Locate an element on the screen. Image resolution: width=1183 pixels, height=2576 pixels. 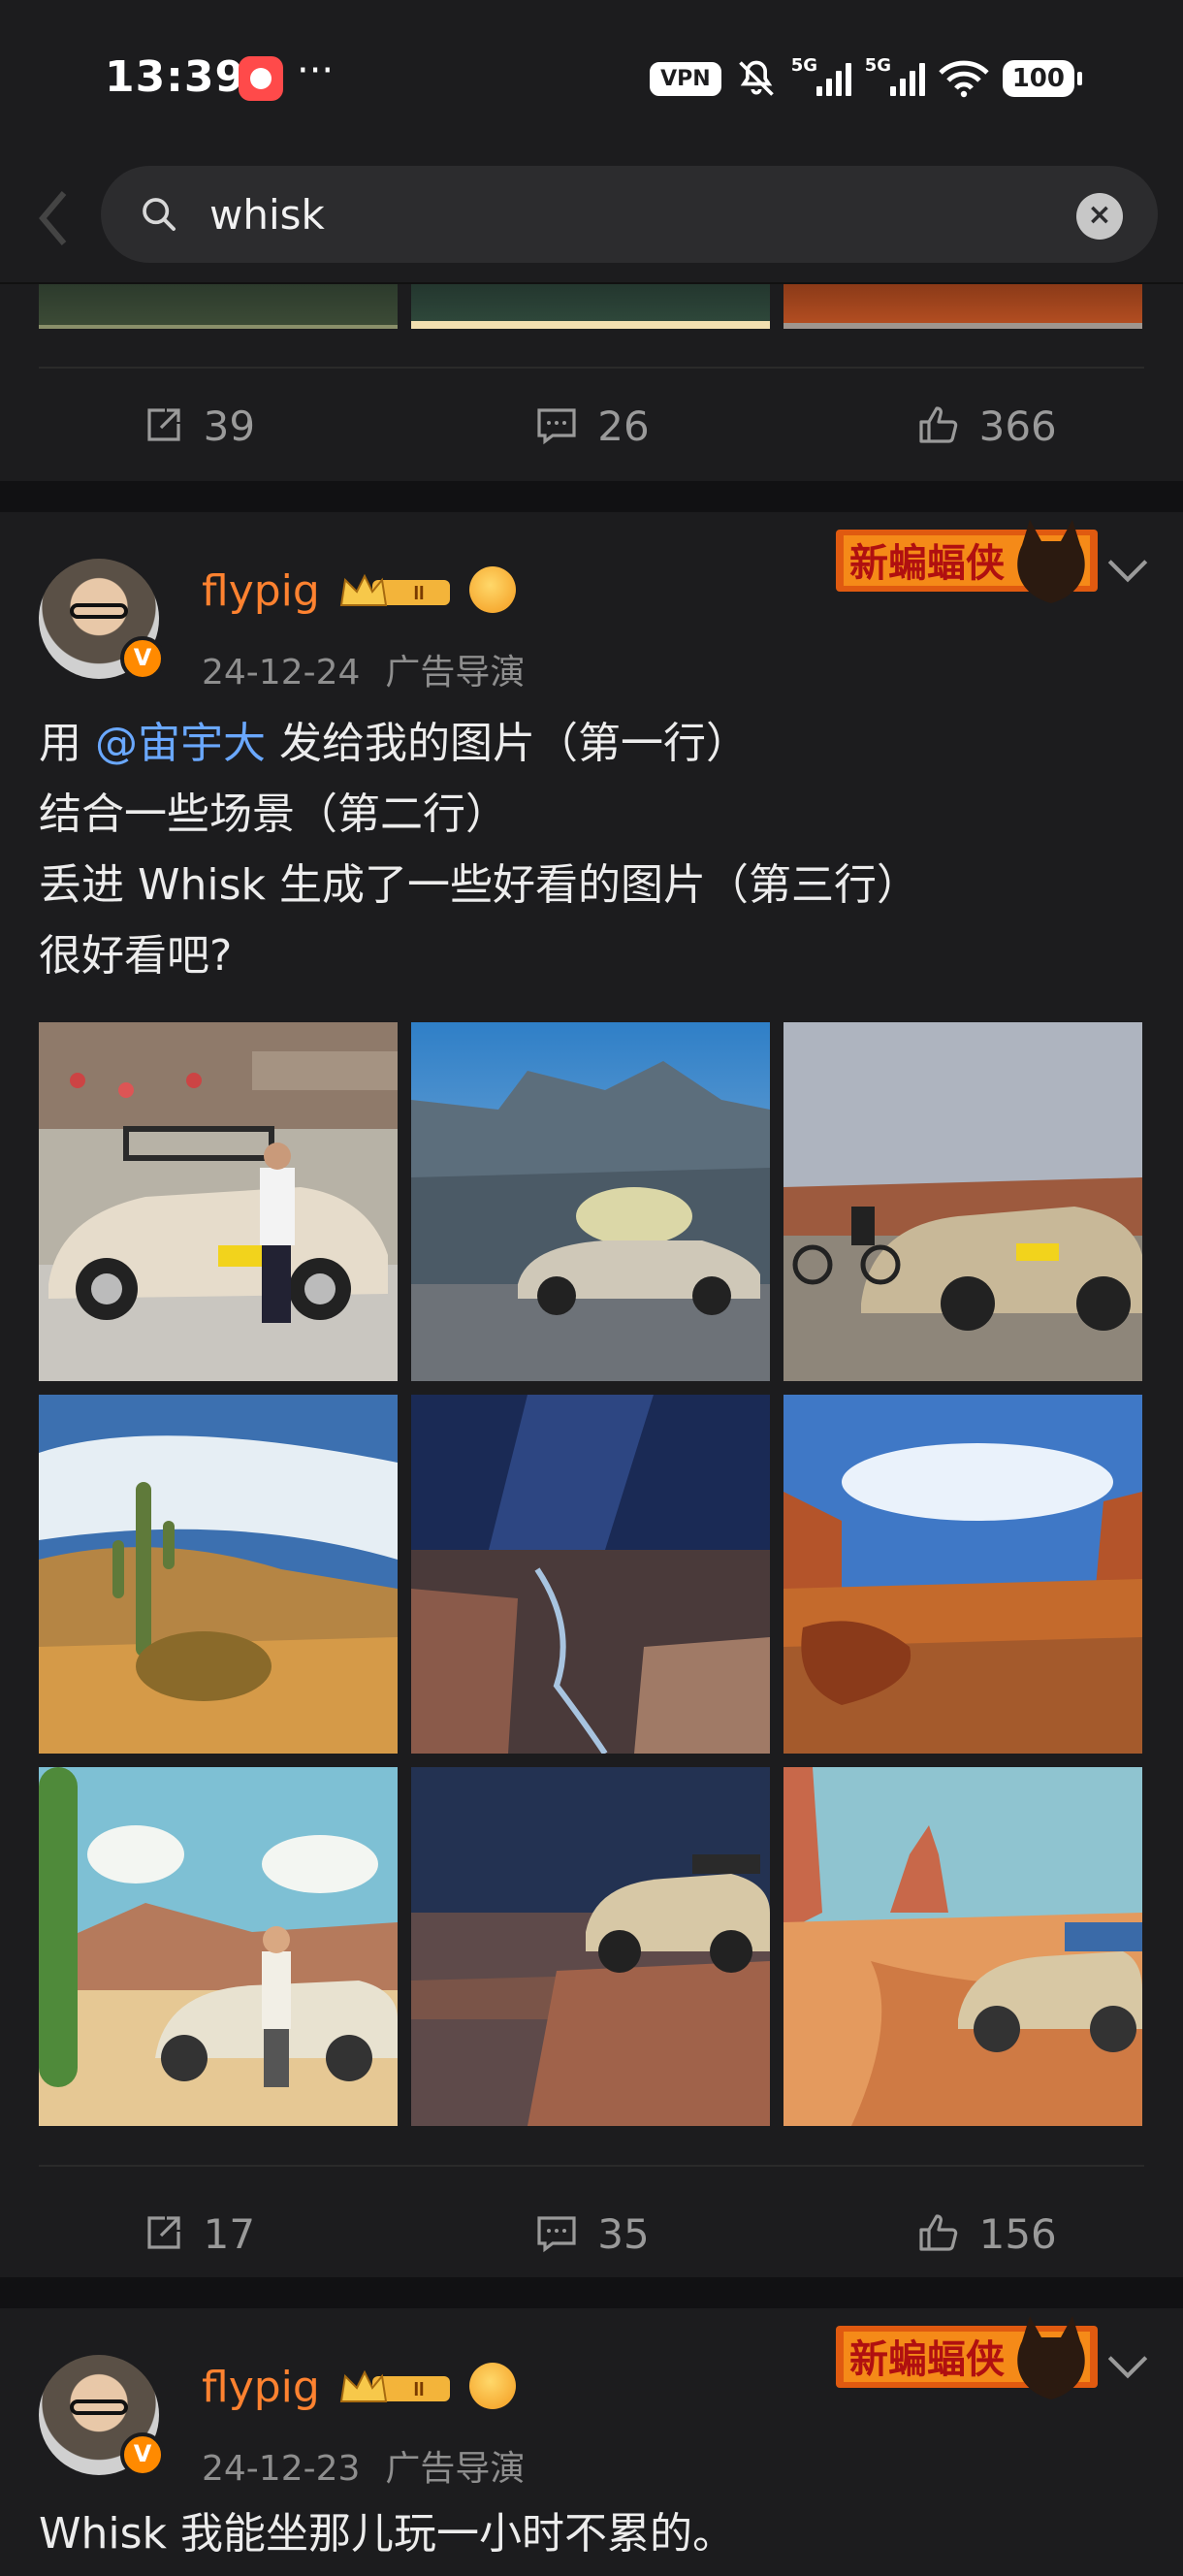
repost-button: 39 is located at coordinates (197, 425).